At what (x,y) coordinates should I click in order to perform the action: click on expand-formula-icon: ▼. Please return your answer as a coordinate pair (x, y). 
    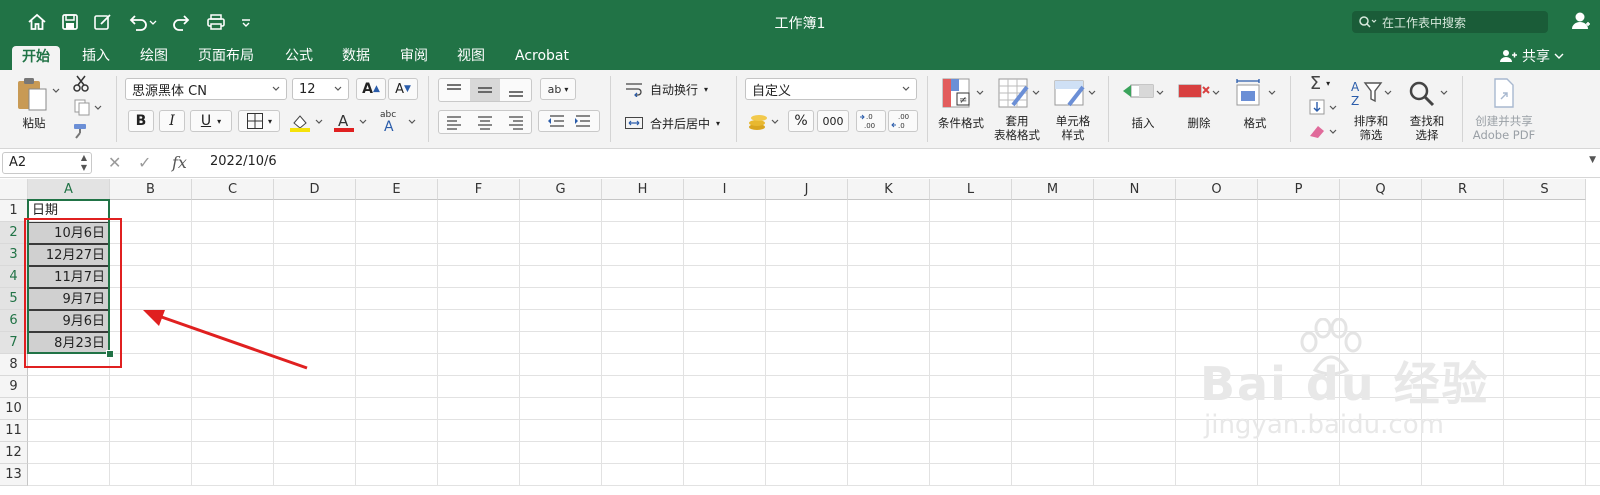
    Looking at the image, I should click on (1592, 160).